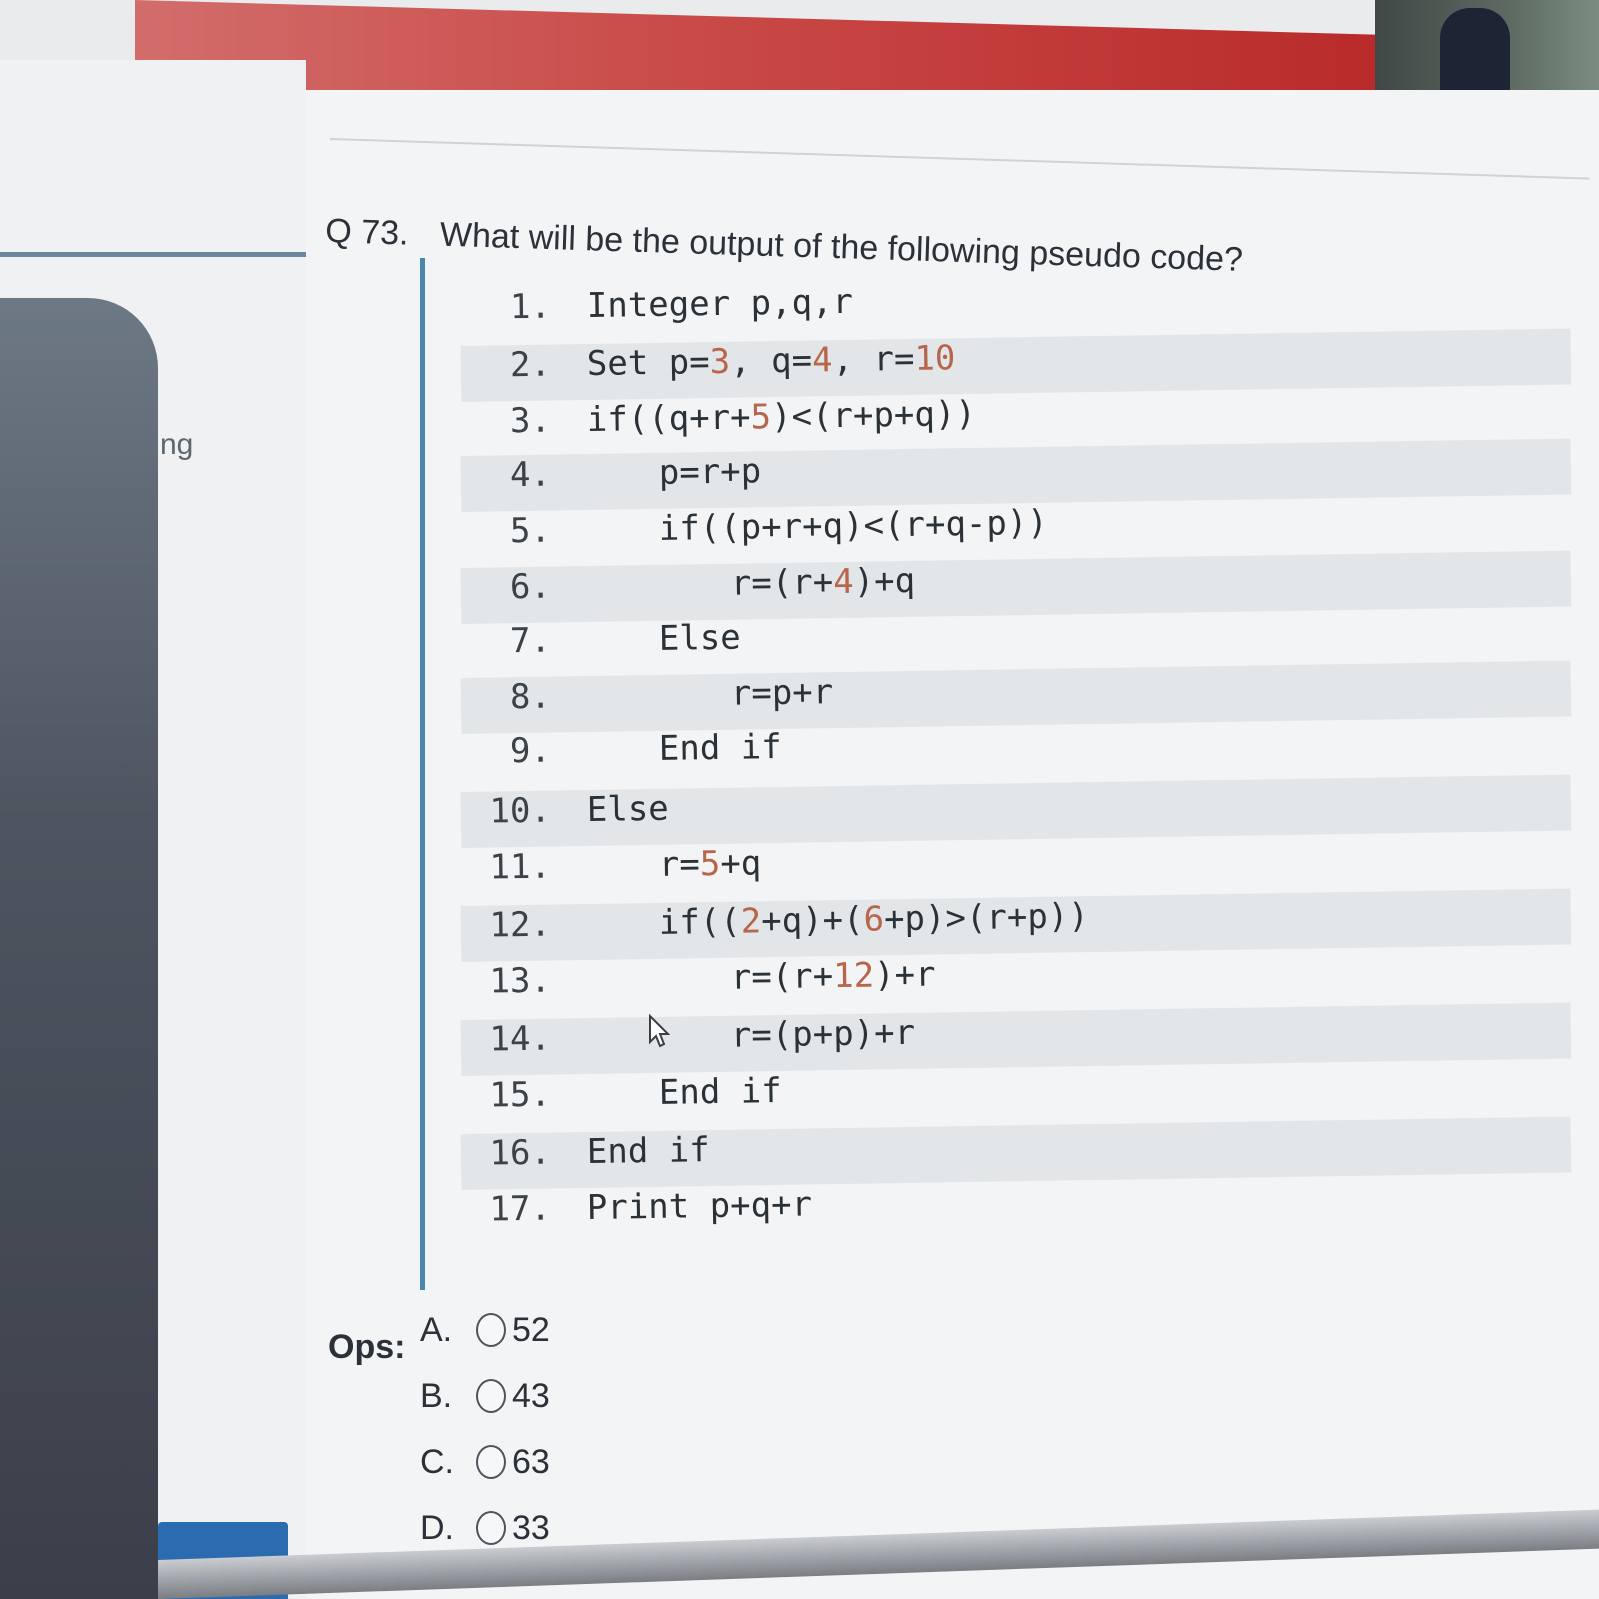  Describe the element at coordinates (1016, 811) in the screenshot. I see `code-line: 10. Else` at that location.